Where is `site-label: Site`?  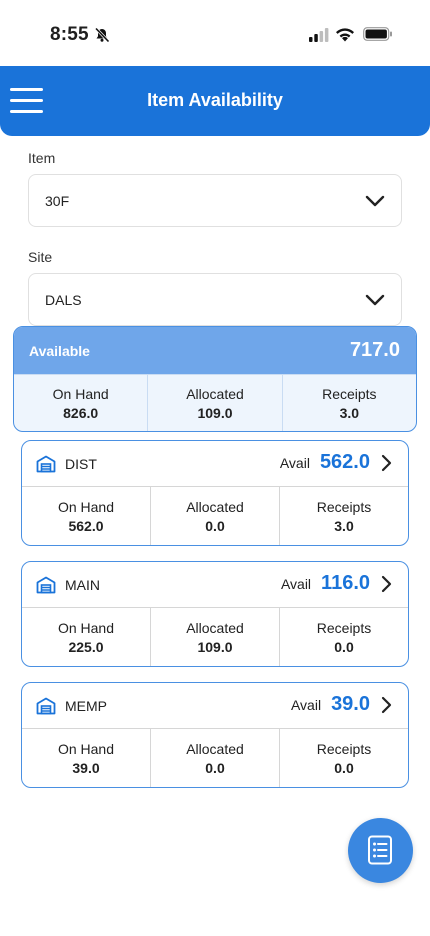
site-label: Site is located at coordinates (40, 257).